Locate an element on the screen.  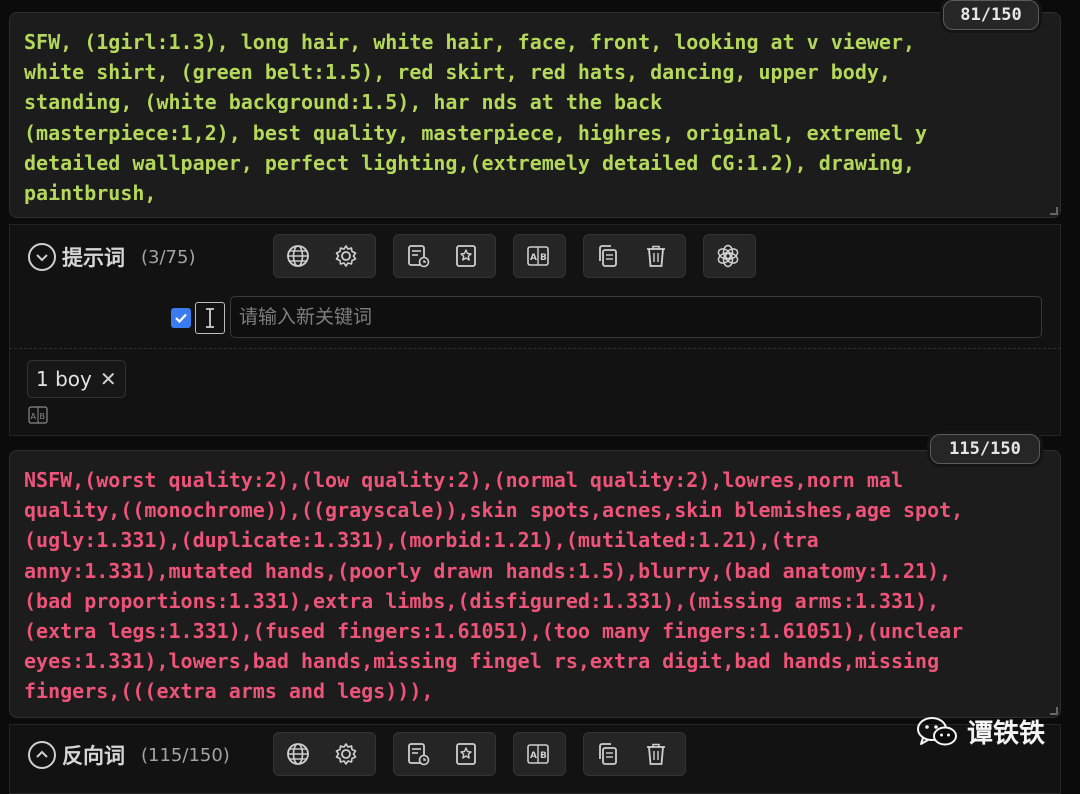
translate-small-icon: AB is located at coordinates (38, 417).